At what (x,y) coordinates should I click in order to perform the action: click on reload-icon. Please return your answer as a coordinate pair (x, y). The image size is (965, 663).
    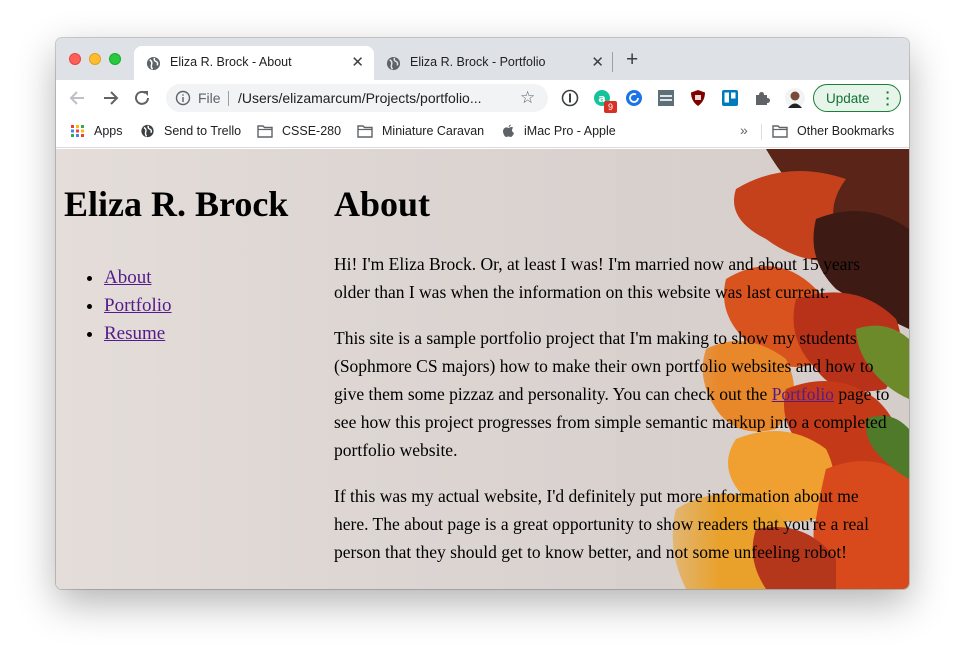
    Looking at the image, I should click on (142, 98).